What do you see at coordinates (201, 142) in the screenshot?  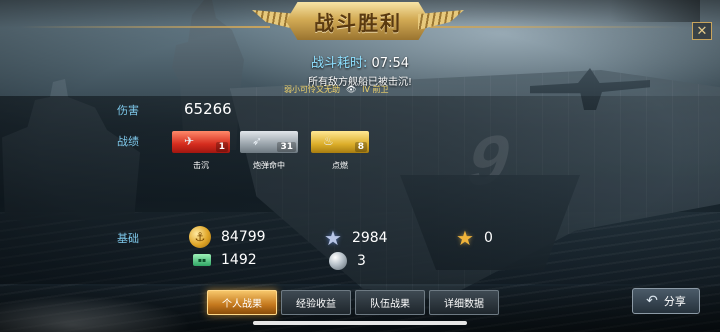 I see `medal-sink: ✈ 1` at bounding box center [201, 142].